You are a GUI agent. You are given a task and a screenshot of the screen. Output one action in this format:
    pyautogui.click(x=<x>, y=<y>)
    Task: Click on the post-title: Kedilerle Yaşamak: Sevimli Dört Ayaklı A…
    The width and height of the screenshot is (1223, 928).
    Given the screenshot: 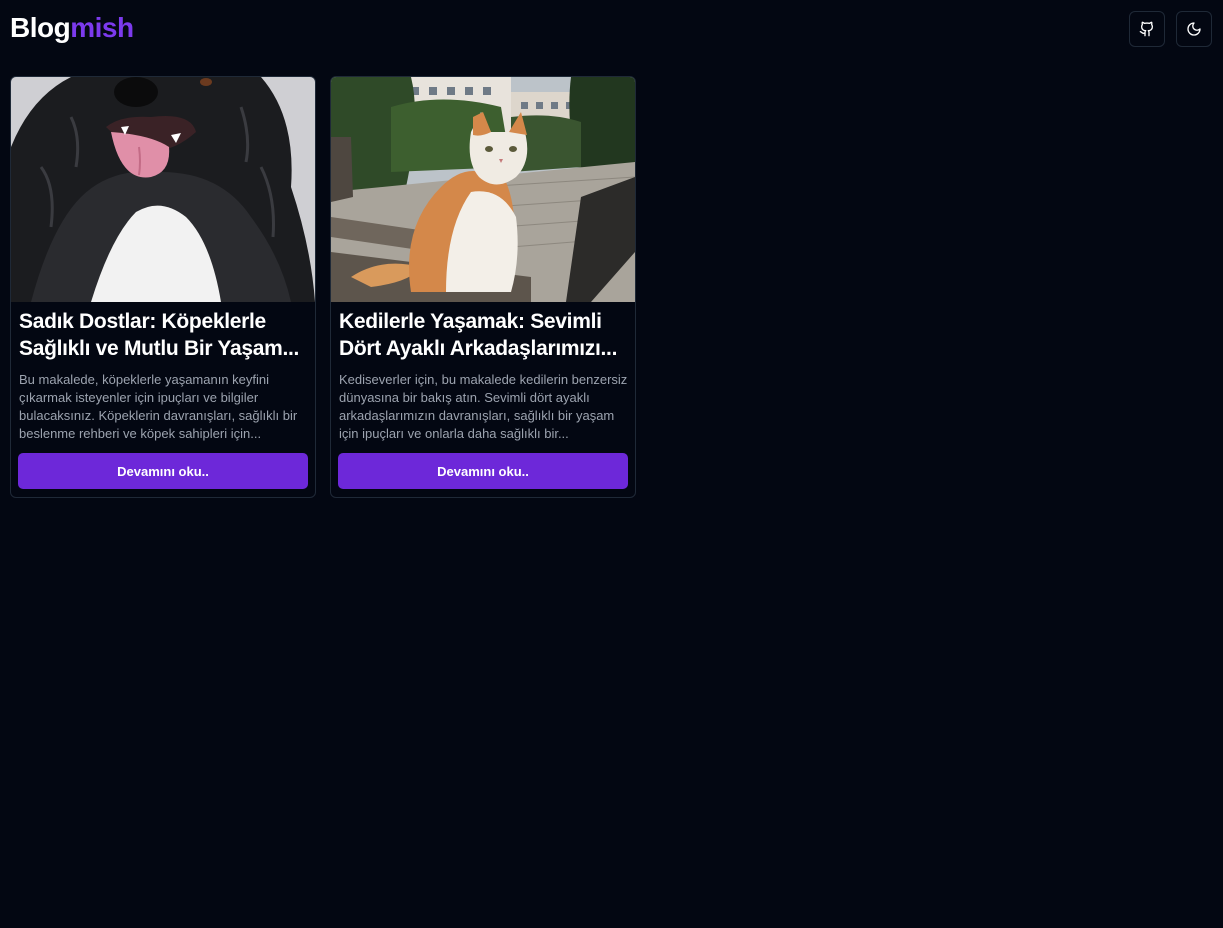 What is the action you would take?
    pyautogui.click(x=484, y=335)
    